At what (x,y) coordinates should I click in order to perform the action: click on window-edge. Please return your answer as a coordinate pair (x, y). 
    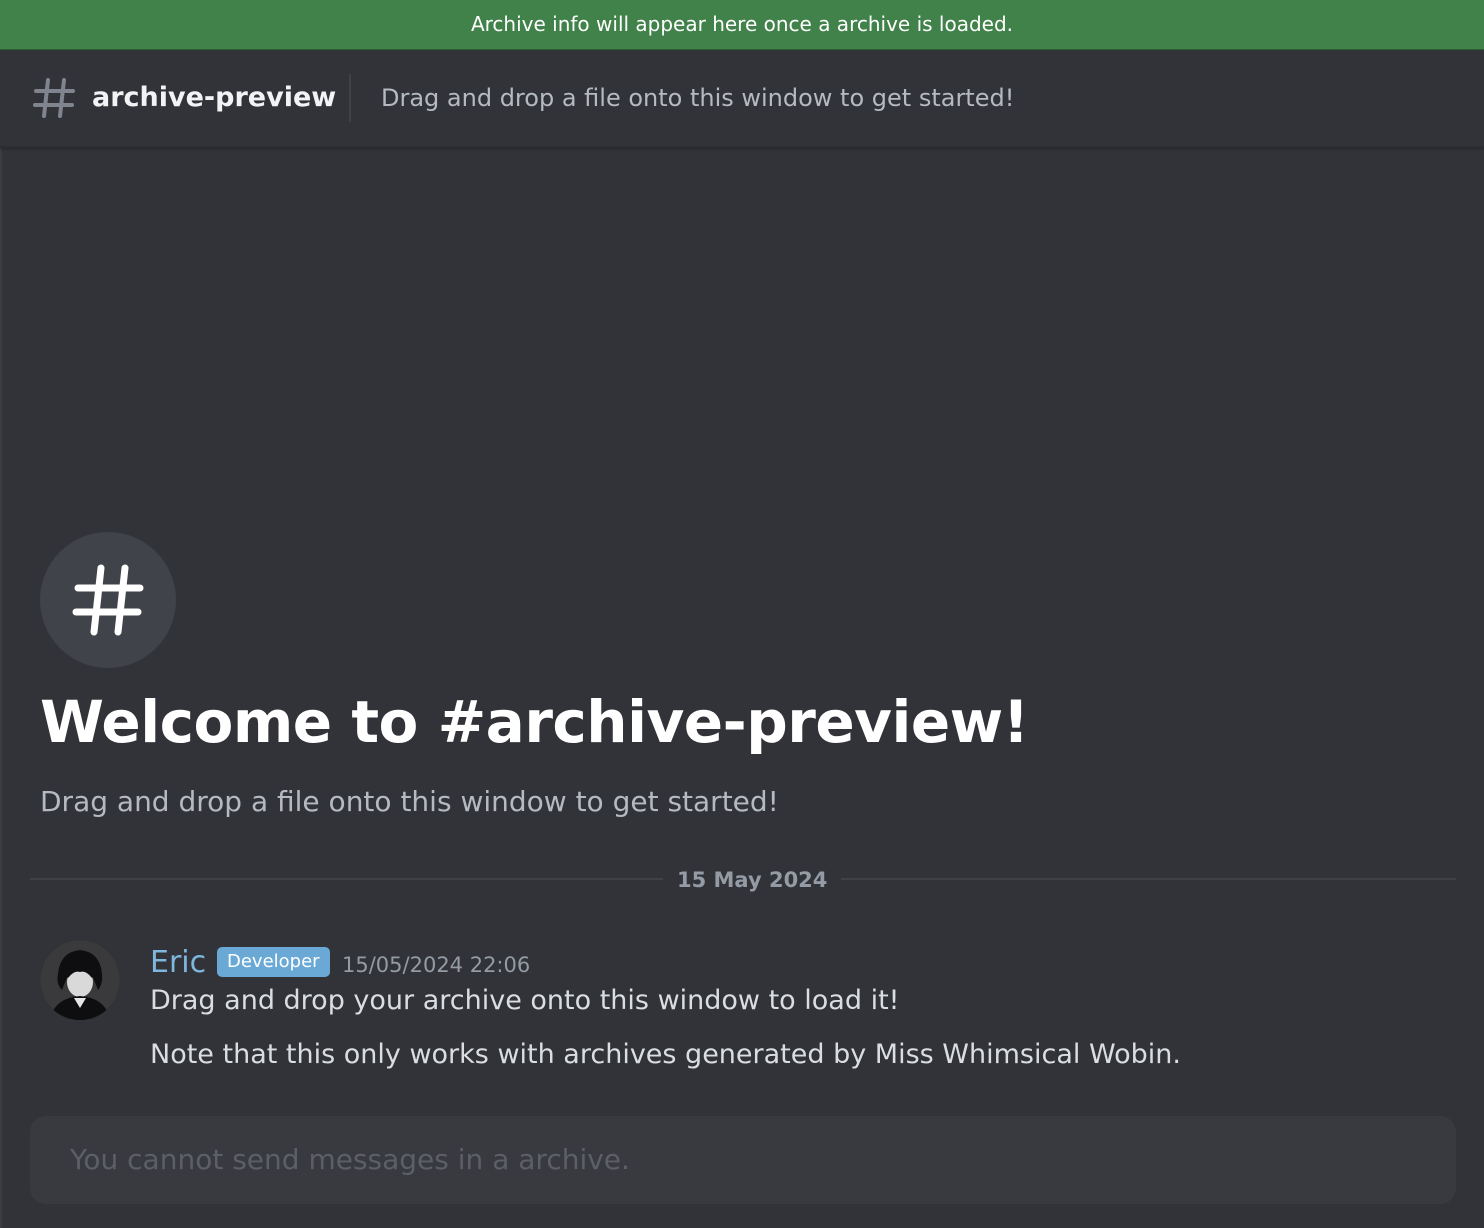
    Looking at the image, I should click on (1, 639).